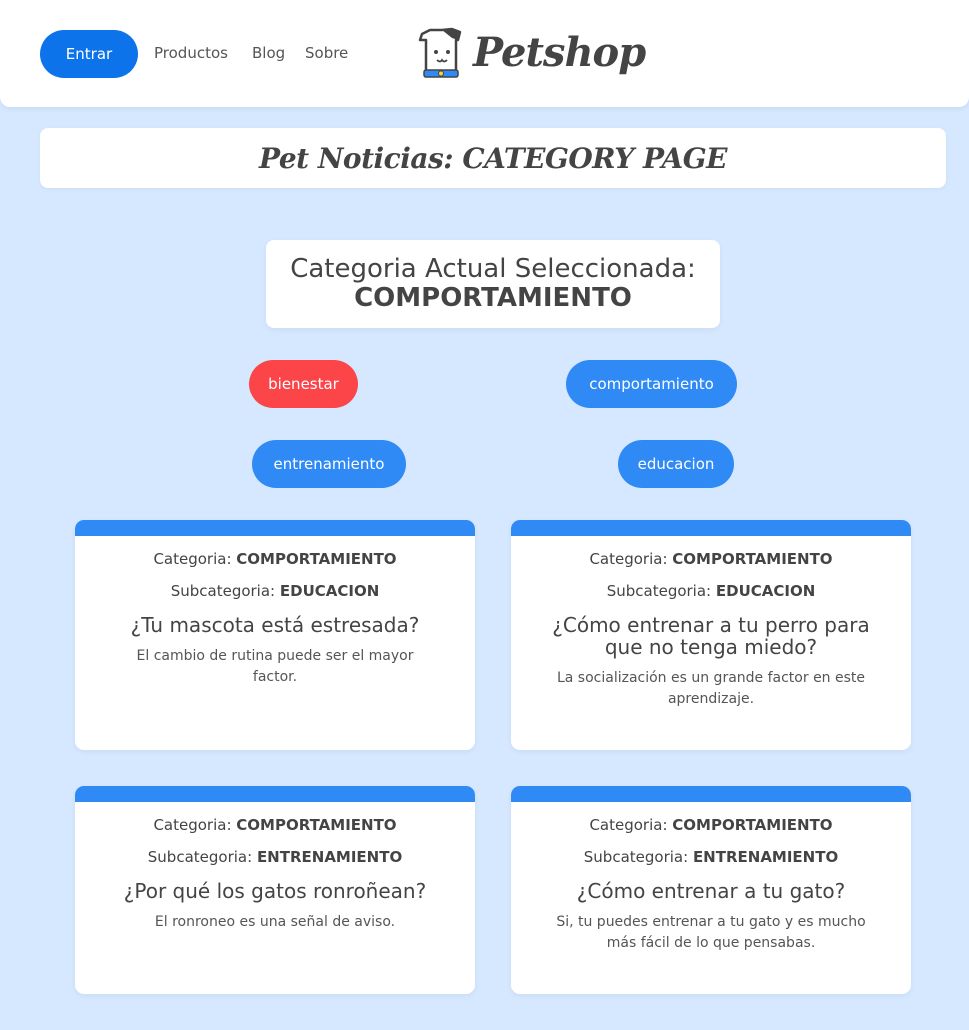 Image resolution: width=969 pixels, height=1030 pixels. I want to click on dog-logo-icon, so click(441, 54).